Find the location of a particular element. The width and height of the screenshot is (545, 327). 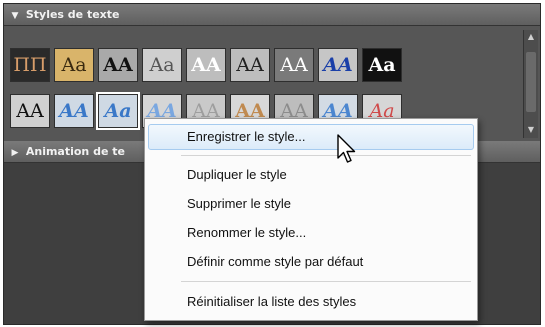

scroll-up-icon: ▲ is located at coordinates (531, 37).